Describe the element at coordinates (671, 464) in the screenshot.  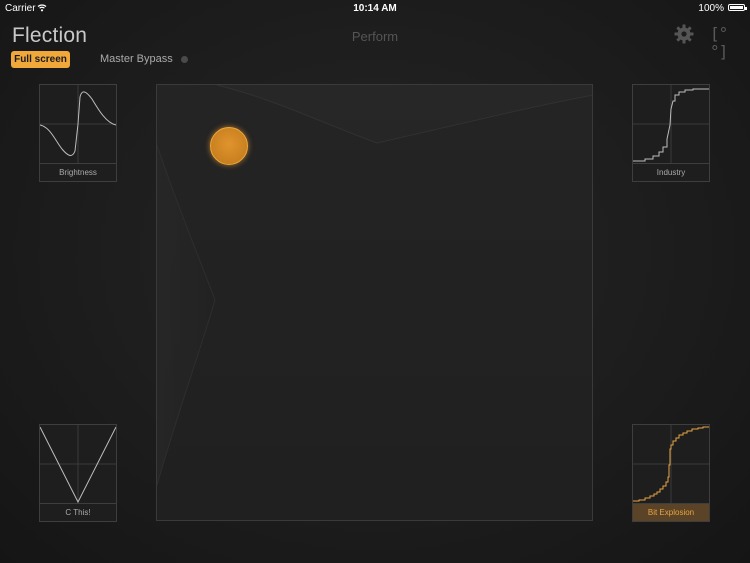
I see `bit-explosion-curve-graph` at that location.